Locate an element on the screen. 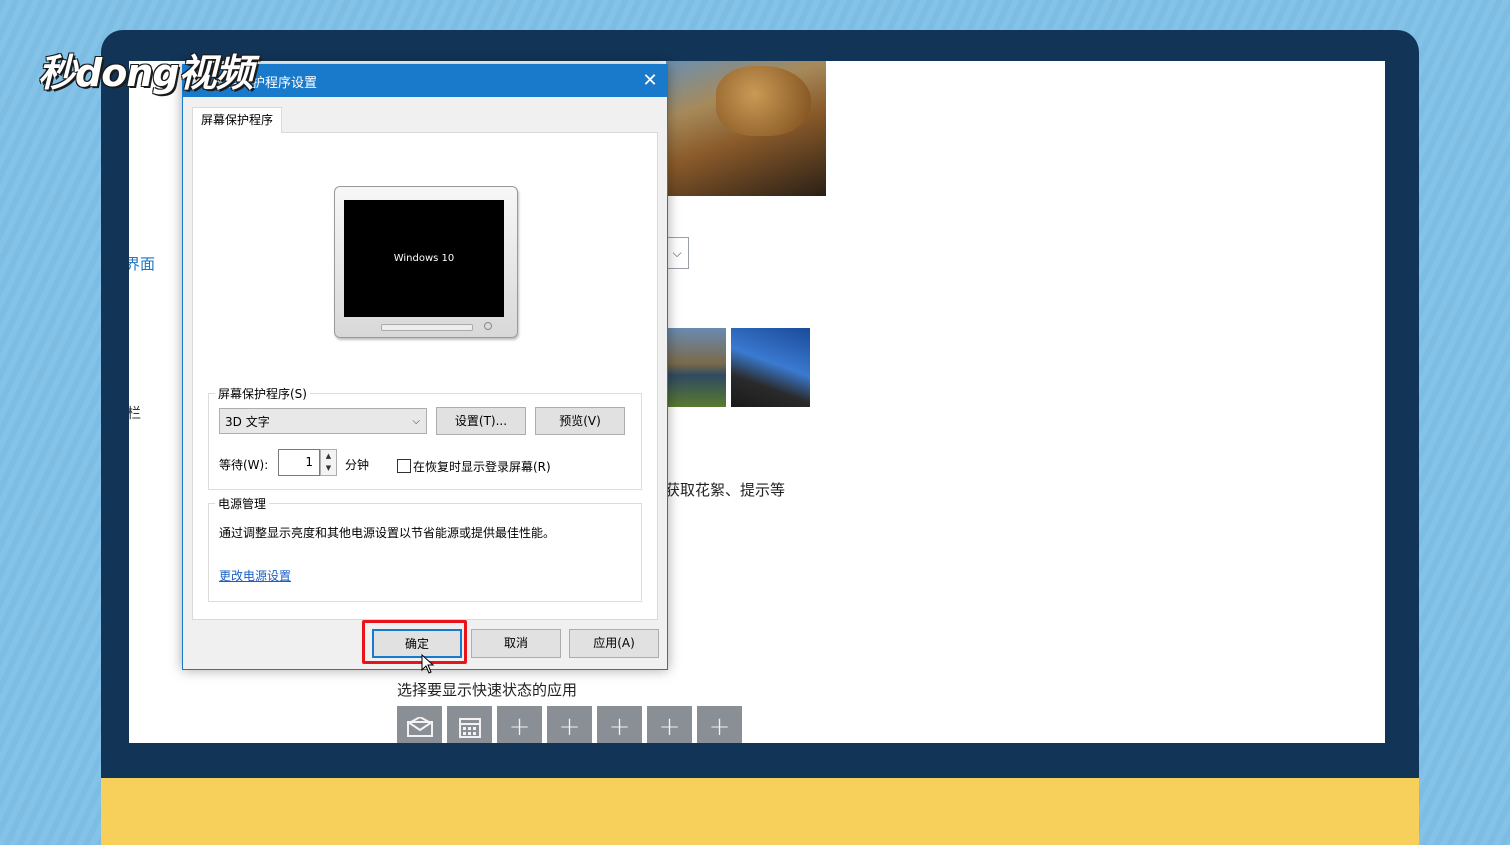 The image size is (1510, 845). cancel-button: 取消 is located at coordinates (516, 643).